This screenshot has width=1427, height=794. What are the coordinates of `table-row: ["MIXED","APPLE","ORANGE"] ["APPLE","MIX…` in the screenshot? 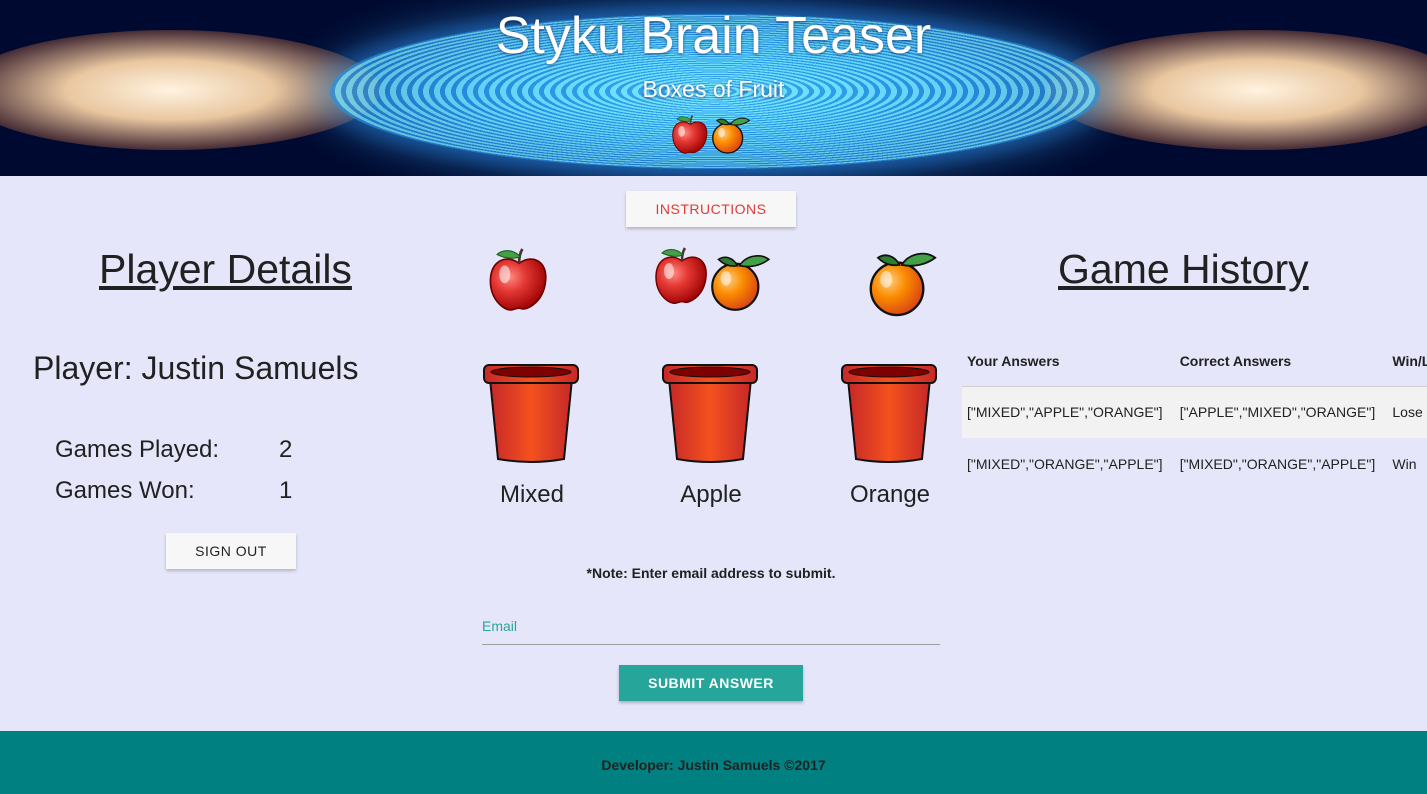 It's located at (1194, 412).